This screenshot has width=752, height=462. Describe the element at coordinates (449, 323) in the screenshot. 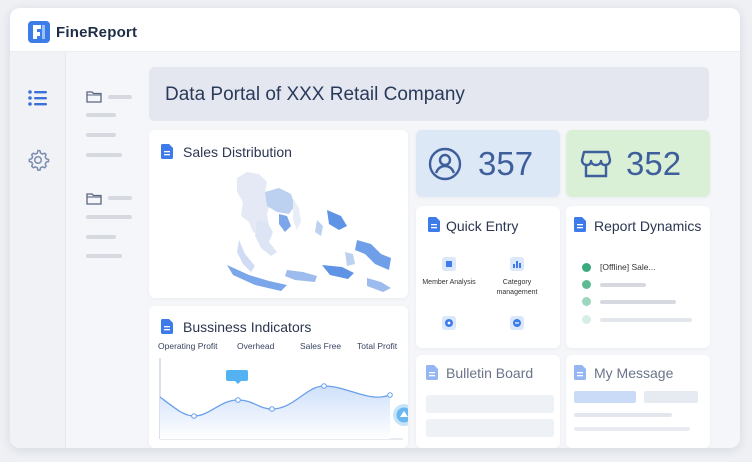

I see `compass-icon` at that location.